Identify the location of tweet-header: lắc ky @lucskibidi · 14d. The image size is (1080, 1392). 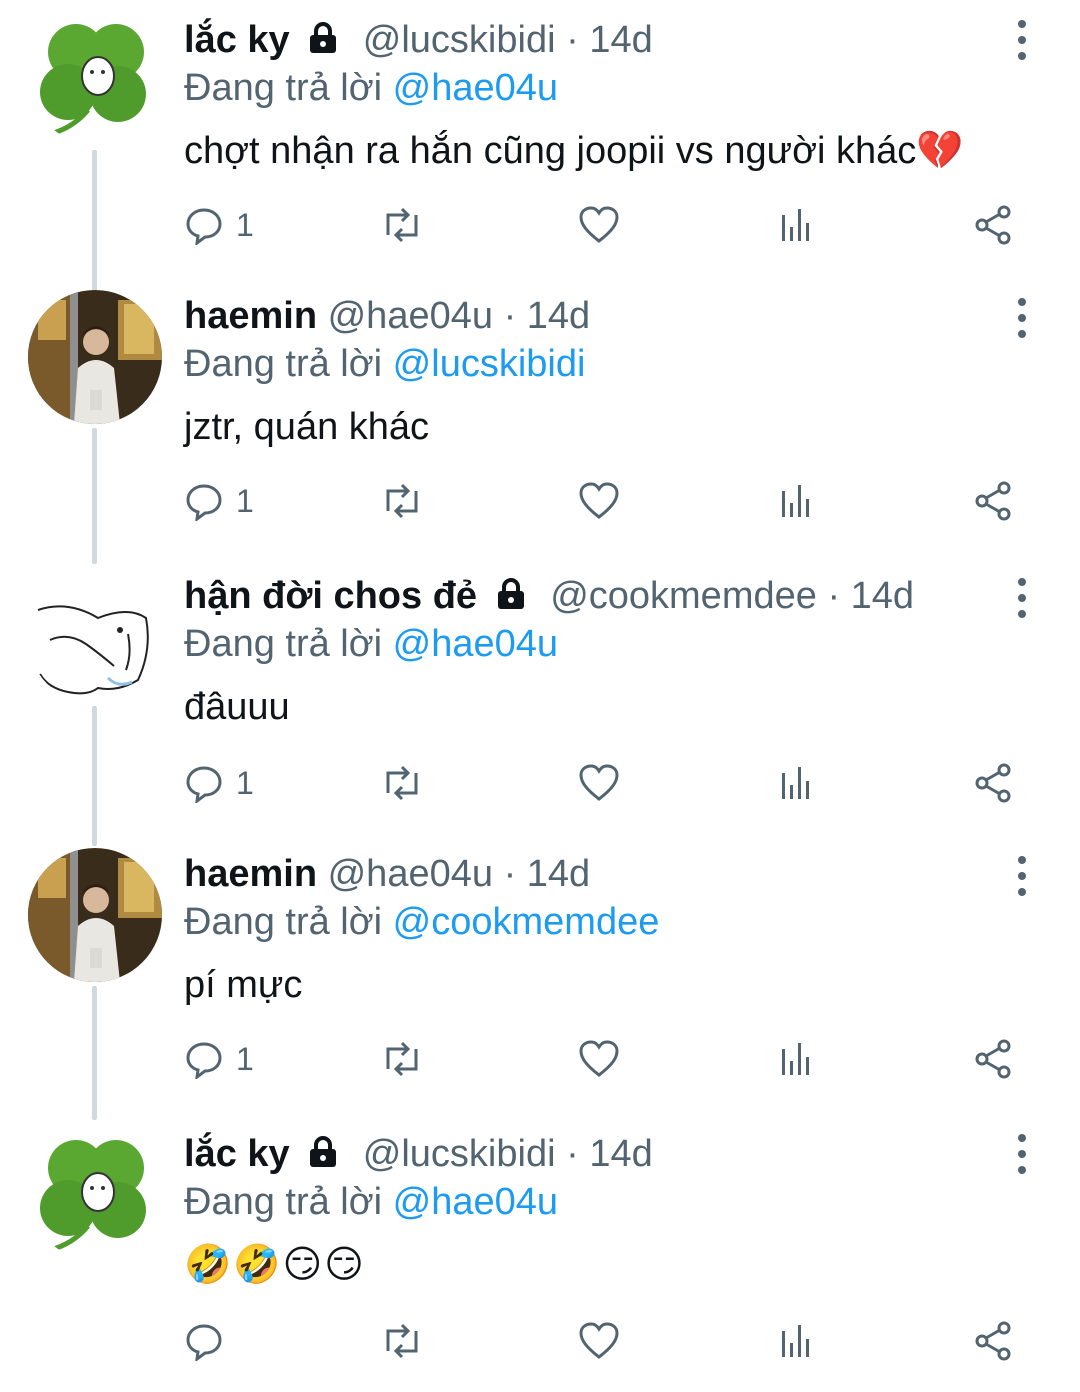
(418, 1154).